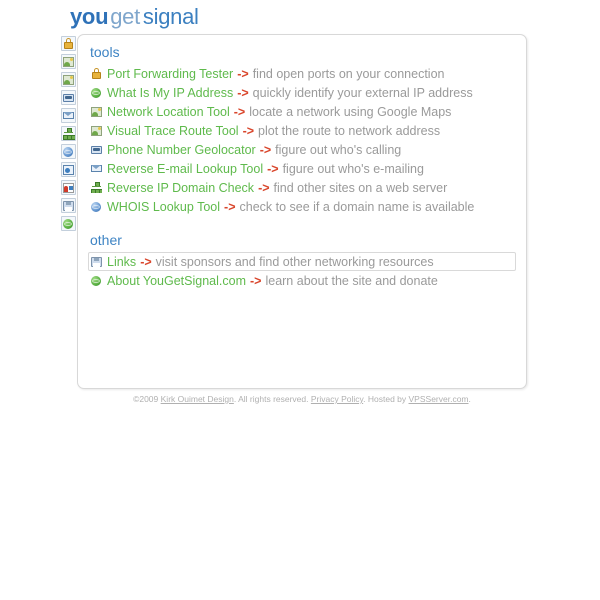 The width and height of the screenshot is (600, 600). What do you see at coordinates (350, 111) in the screenshot?
I see `tool-description: locate a network using Google Maps` at bounding box center [350, 111].